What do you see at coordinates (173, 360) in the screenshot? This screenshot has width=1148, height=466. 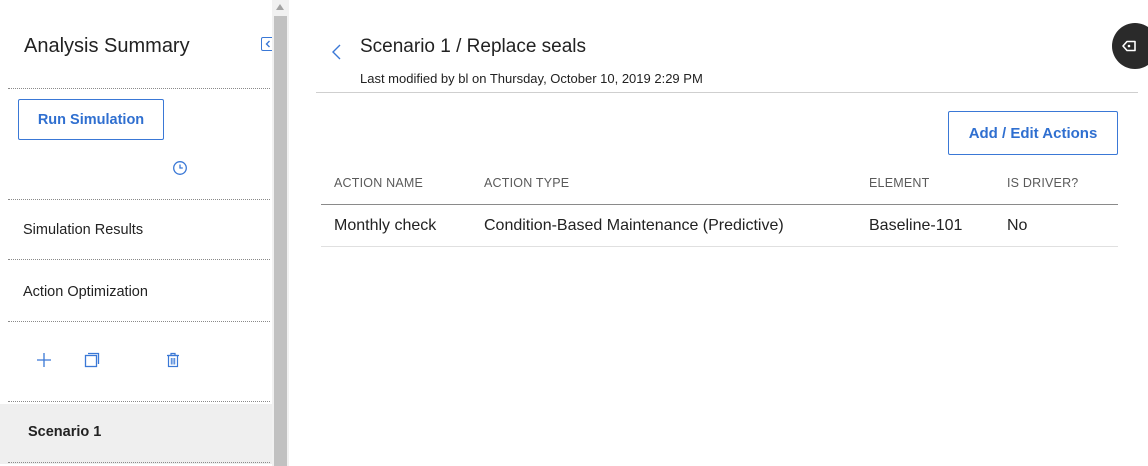 I see `trash-icon` at bounding box center [173, 360].